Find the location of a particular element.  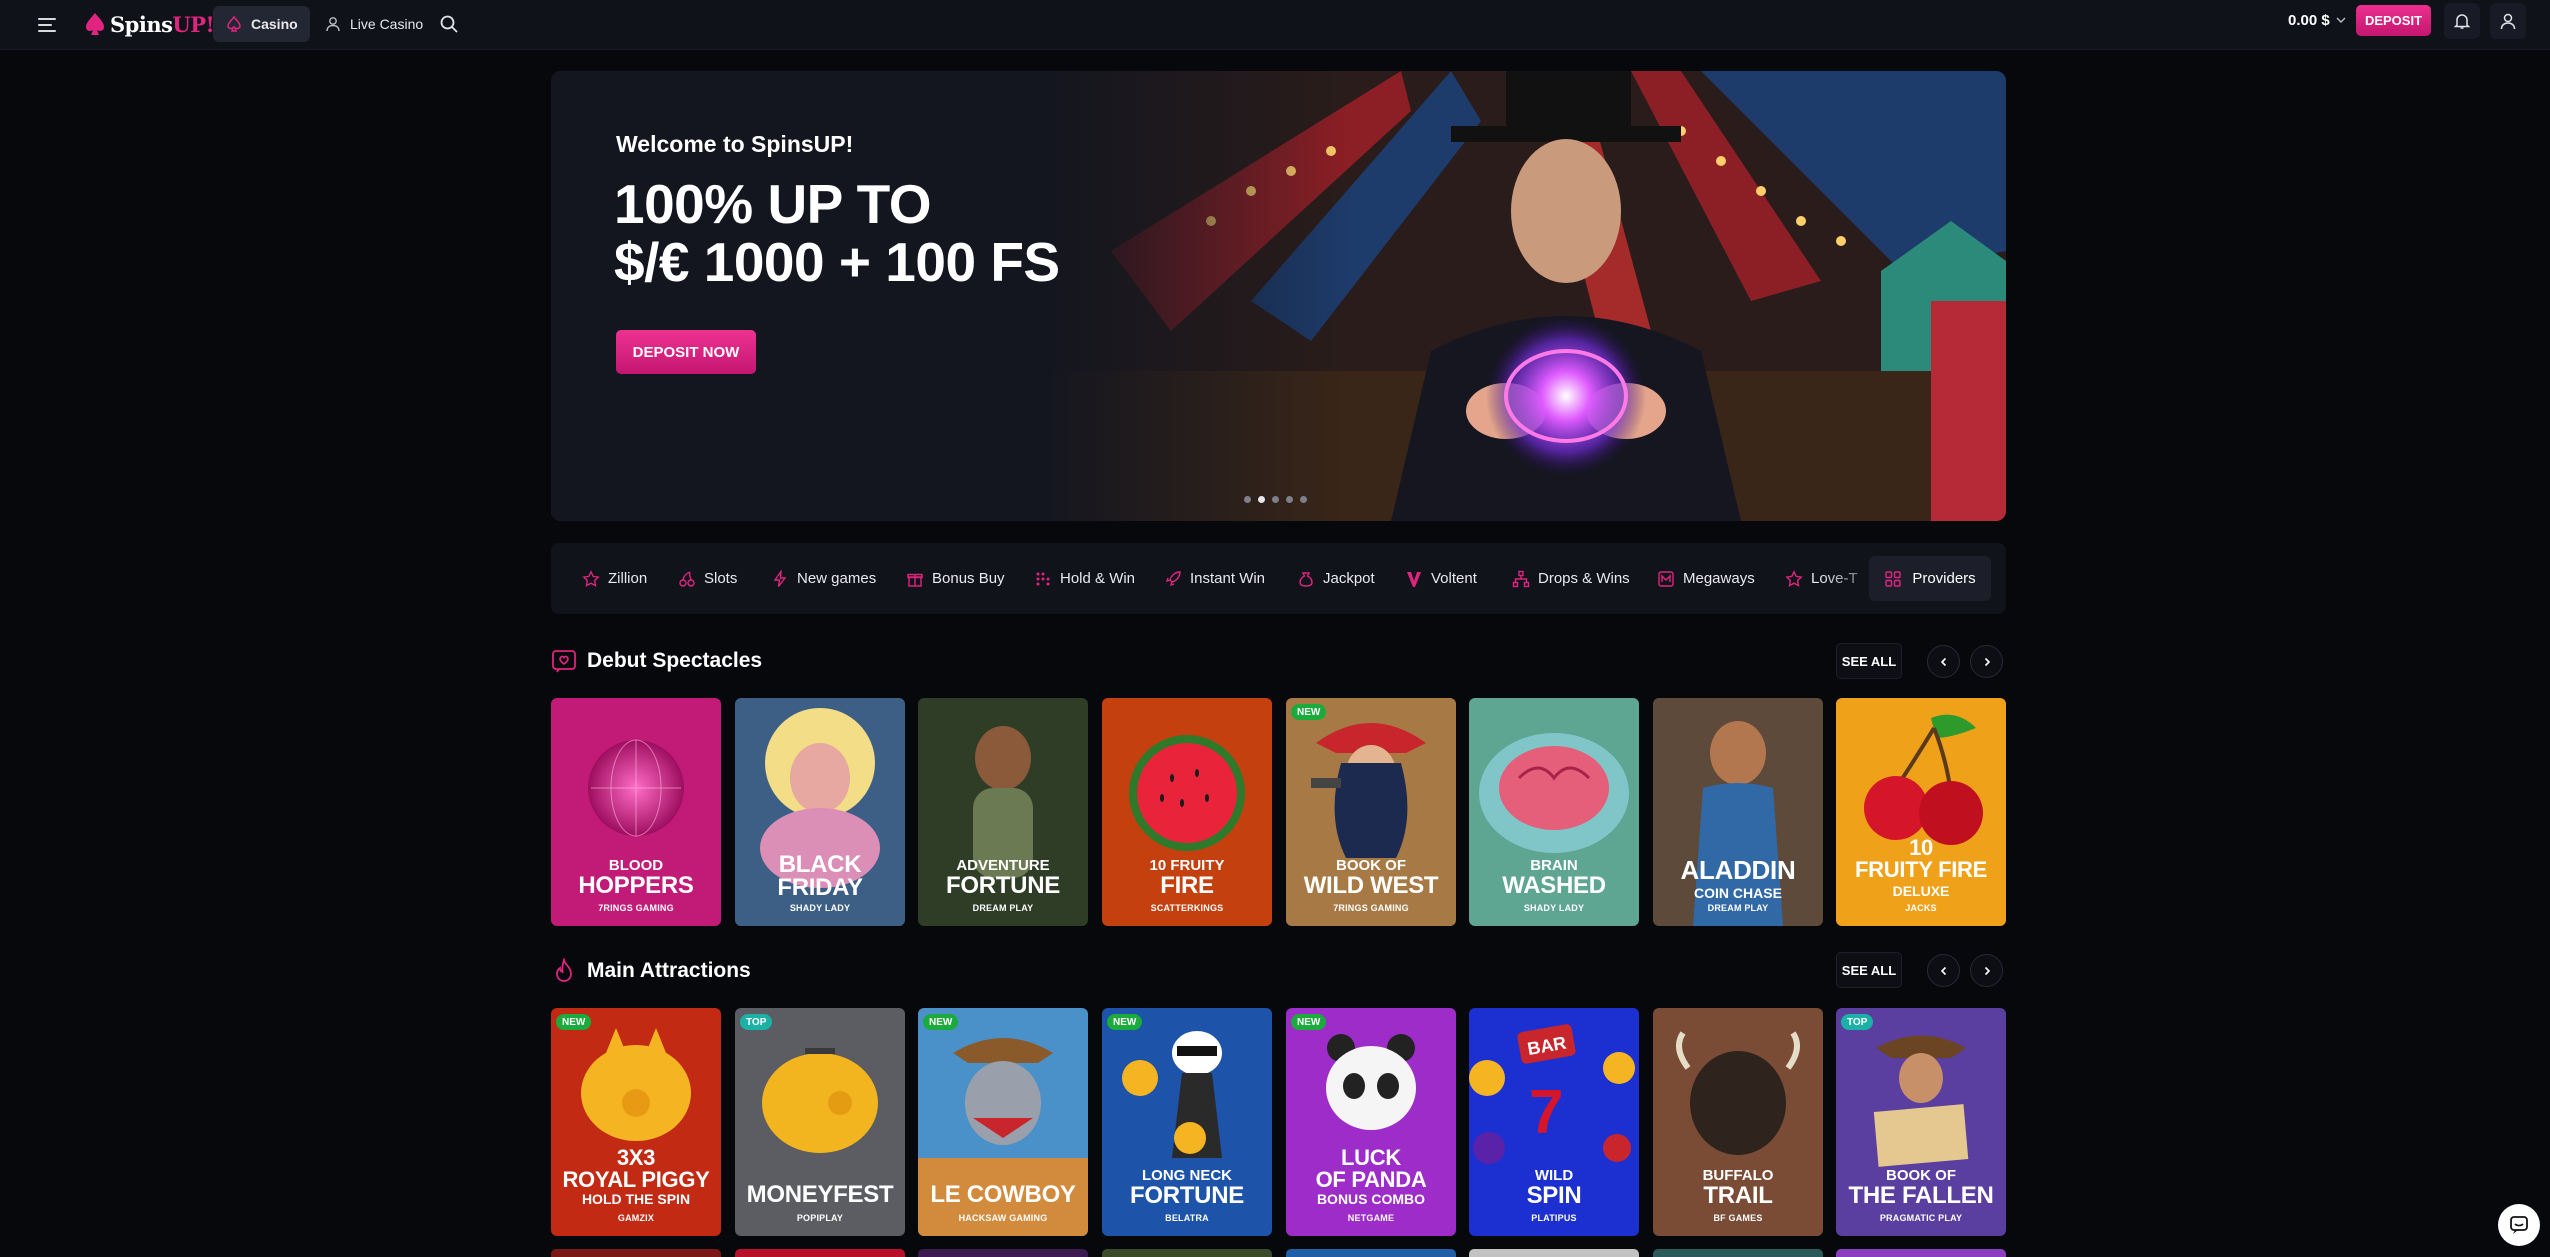

game-provider: NETGAME is located at coordinates (1371, 1218).